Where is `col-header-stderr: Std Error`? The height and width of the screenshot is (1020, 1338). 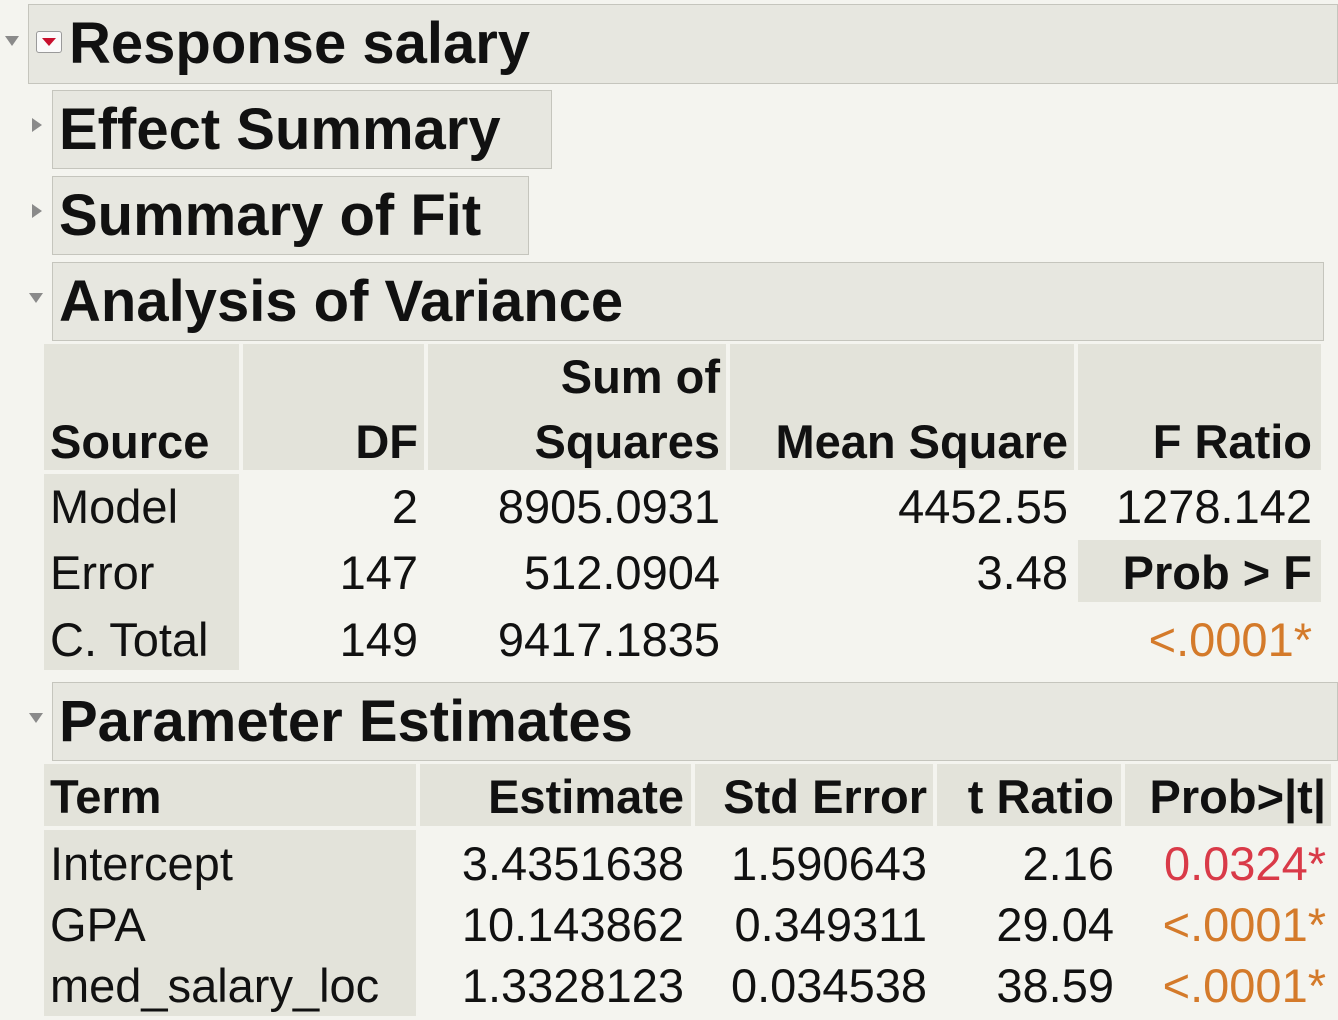 col-header-stderr: Std Error is located at coordinates (825, 796).